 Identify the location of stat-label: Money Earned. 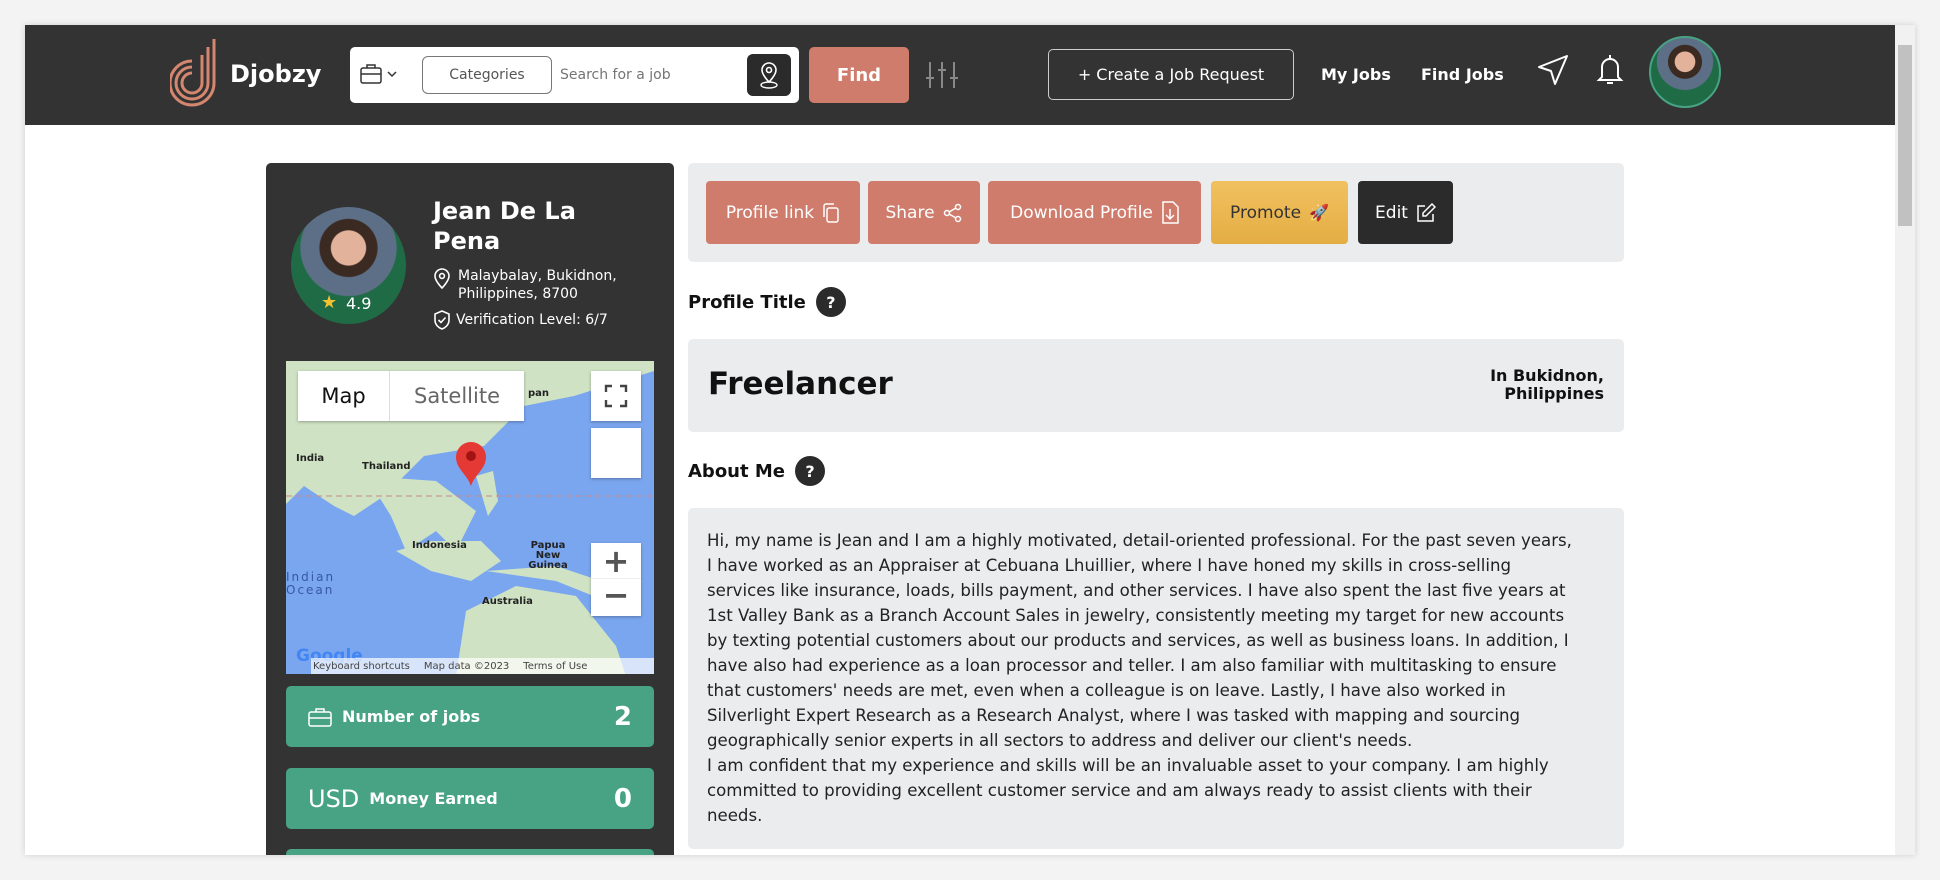
(433, 798).